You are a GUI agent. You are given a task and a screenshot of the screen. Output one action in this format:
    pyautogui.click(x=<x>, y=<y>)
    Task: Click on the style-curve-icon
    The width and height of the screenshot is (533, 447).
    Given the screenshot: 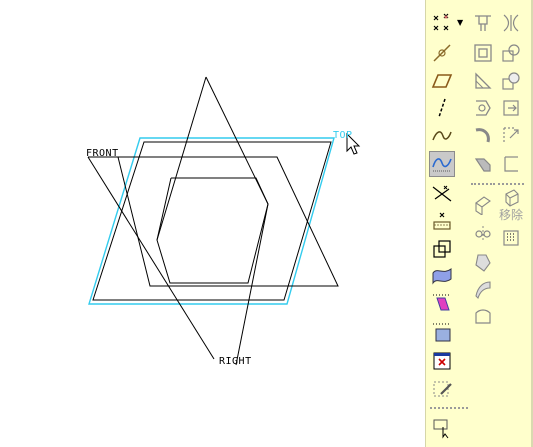 What is the action you would take?
    pyautogui.click(x=442, y=165)
    